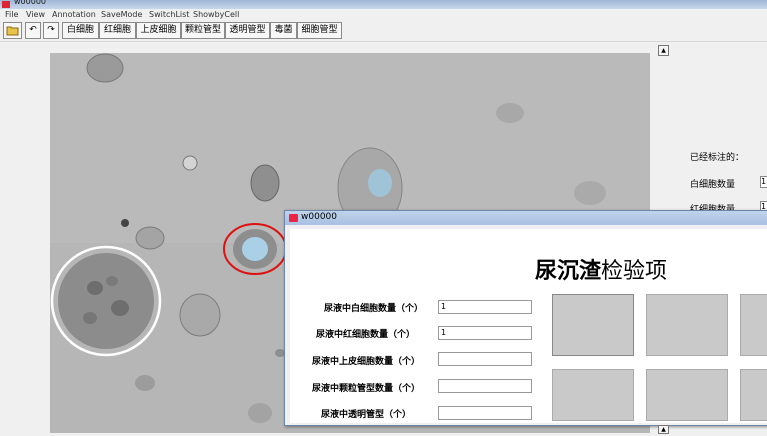  I want to click on granular-cast-count-label: 尿液中颗粒管型数量（个）, so click(365, 389).